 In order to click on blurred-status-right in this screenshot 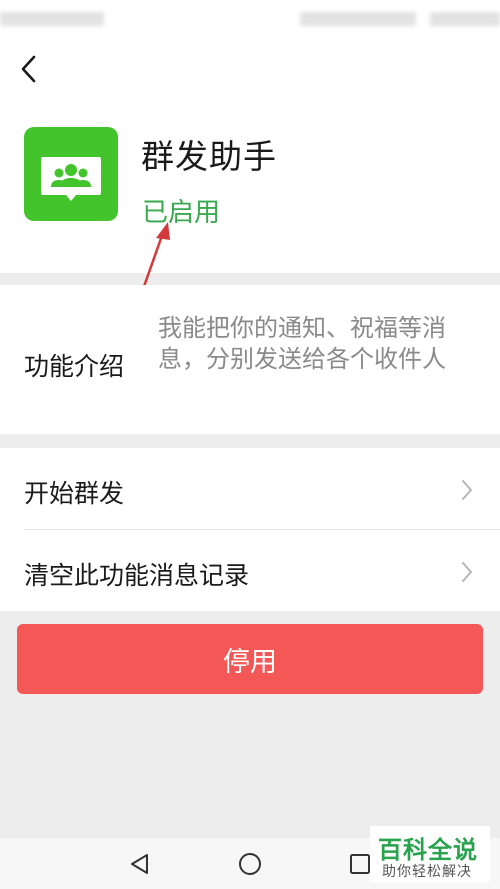, I will do `click(465, 19)`.